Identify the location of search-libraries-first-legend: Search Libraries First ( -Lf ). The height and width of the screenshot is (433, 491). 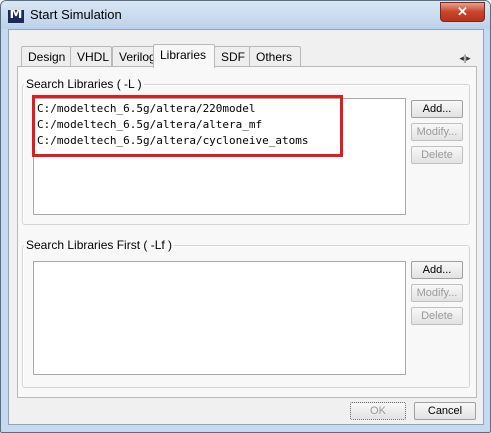
(99, 245).